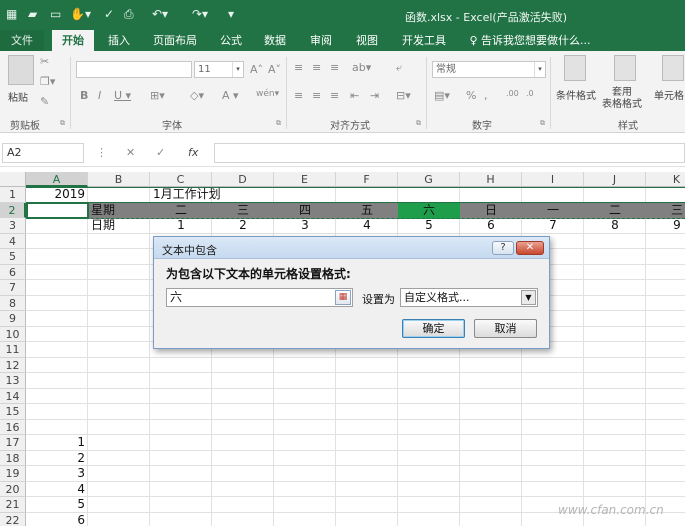 The height and width of the screenshot is (526, 685). Describe the element at coordinates (47, 81) in the screenshot. I see `copy-icon: ❐▾` at that location.